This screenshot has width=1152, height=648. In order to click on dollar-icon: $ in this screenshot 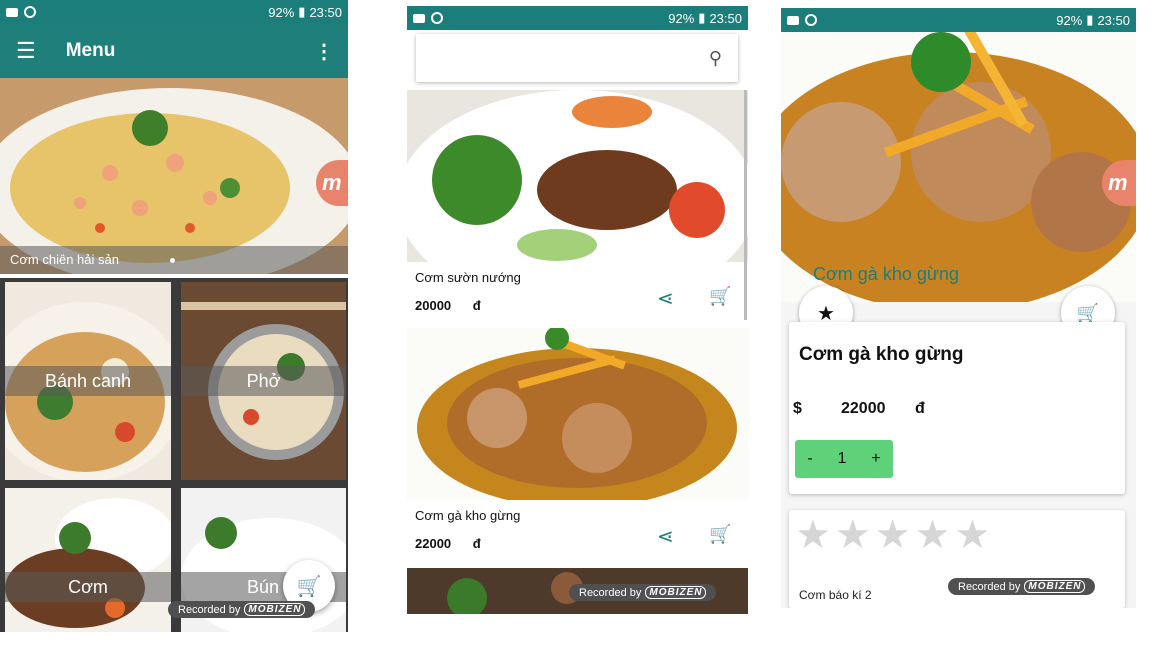, I will do `click(797, 408)`.